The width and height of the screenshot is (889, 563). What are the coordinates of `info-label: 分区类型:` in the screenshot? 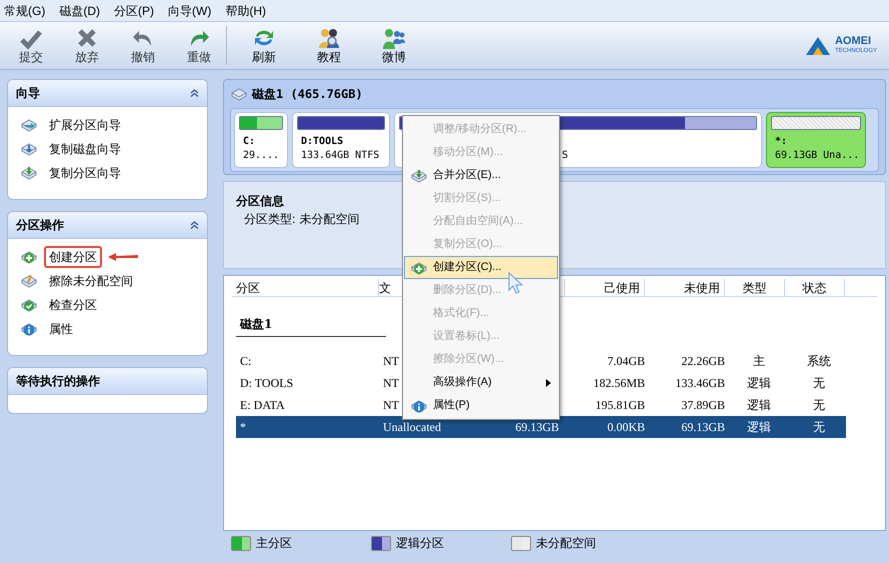 It's located at (270, 219).